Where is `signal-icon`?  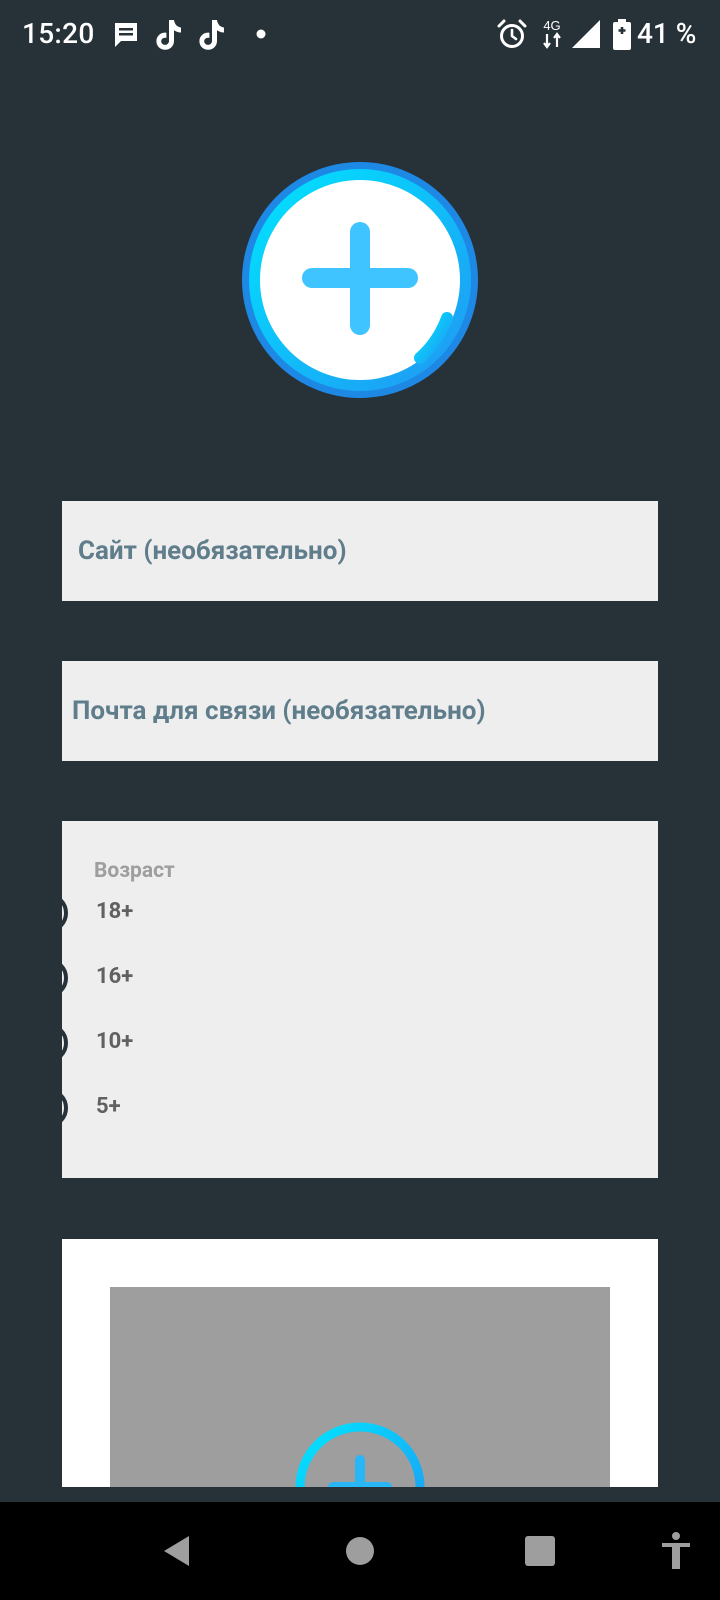 signal-icon is located at coordinates (586, 34).